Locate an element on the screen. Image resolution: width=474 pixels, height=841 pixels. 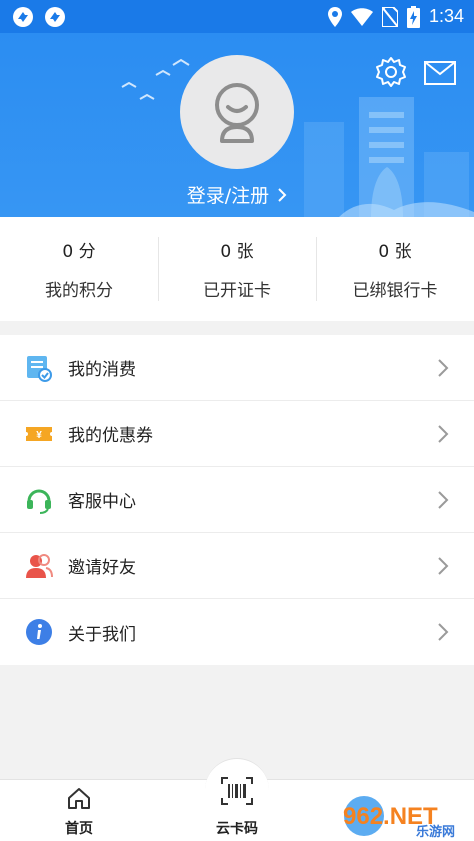
avatar is located at coordinates (237, 112).